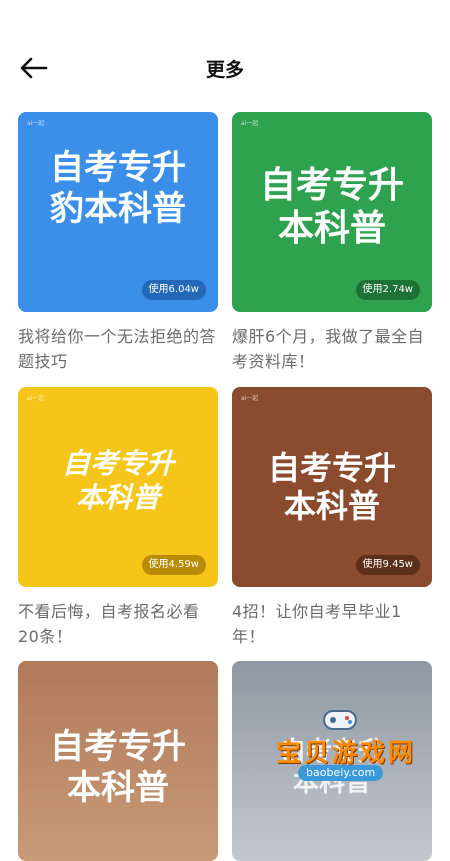 The width and height of the screenshot is (450, 861). I want to click on template-cover: 自考专升 本科普, so click(118, 761).